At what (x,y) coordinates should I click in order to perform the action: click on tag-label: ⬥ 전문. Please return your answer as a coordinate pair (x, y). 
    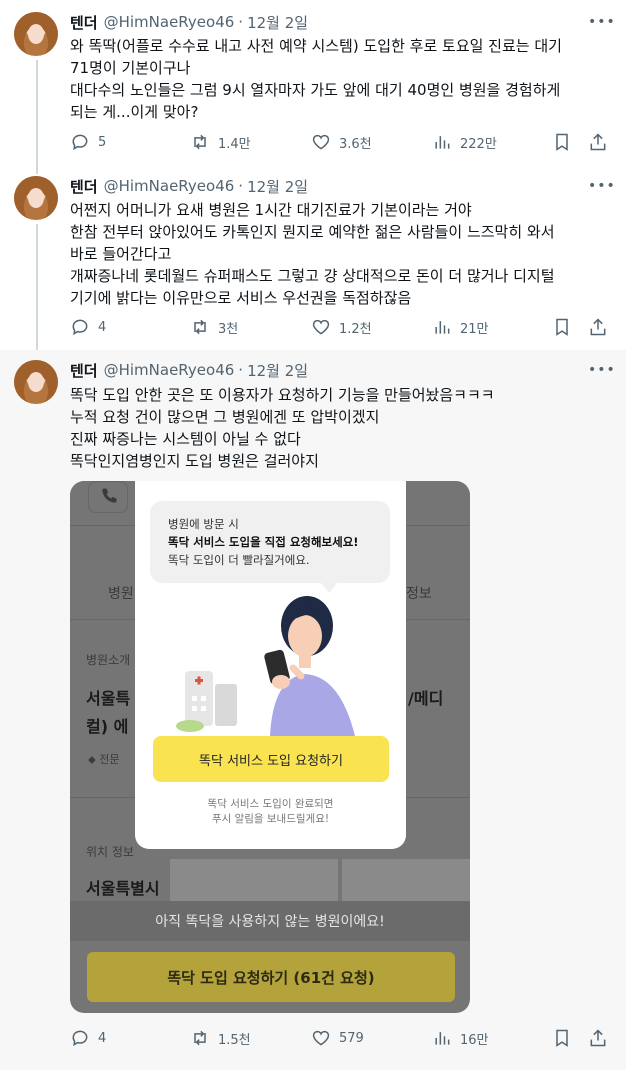
    Looking at the image, I should click on (103, 759).